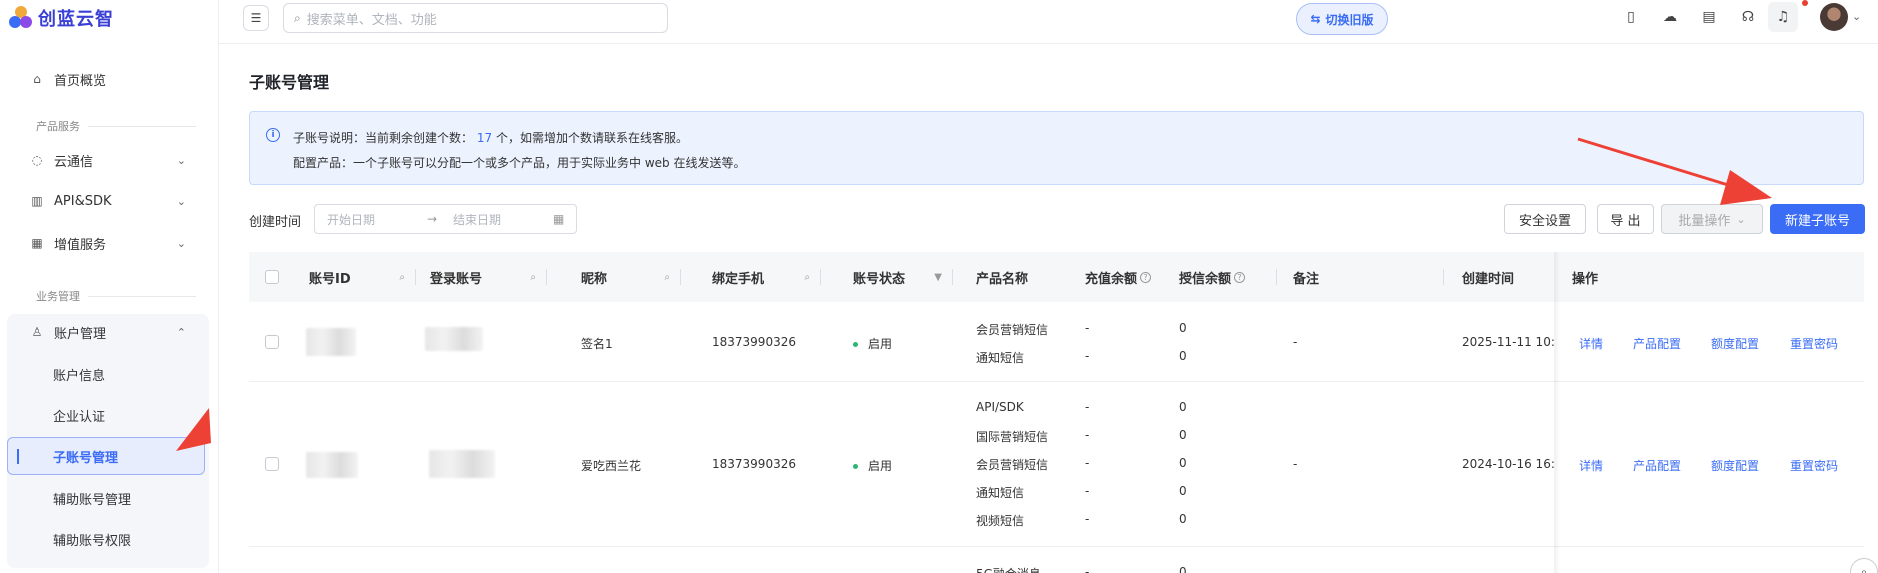  Describe the element at coordinates (597, 344) in the screenshot. I see `nickname: 签名1` at that location.